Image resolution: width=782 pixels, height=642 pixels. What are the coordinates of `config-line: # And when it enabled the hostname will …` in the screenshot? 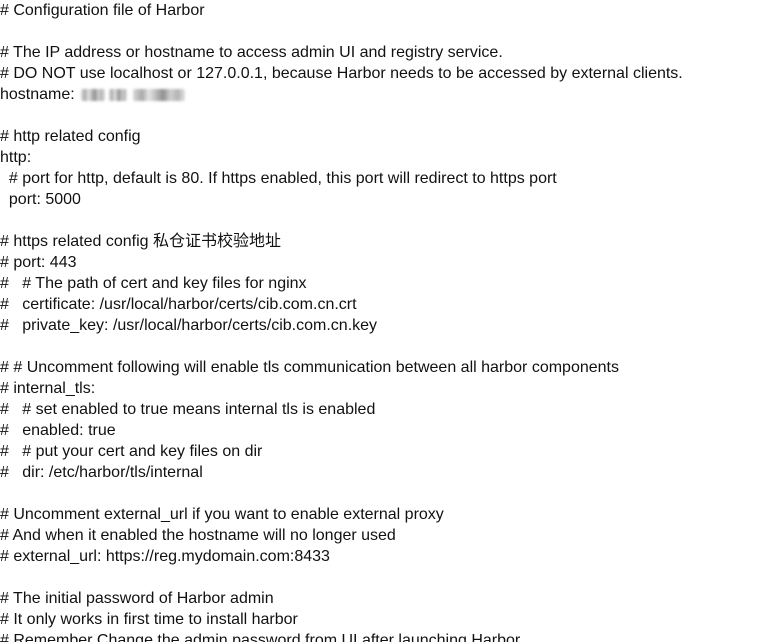 It's located at (198, 535).